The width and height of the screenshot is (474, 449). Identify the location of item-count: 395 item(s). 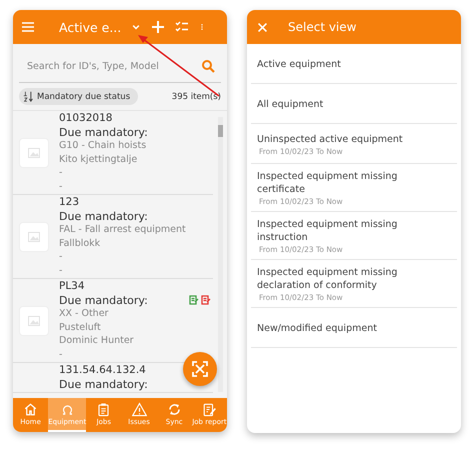
(196, 97).